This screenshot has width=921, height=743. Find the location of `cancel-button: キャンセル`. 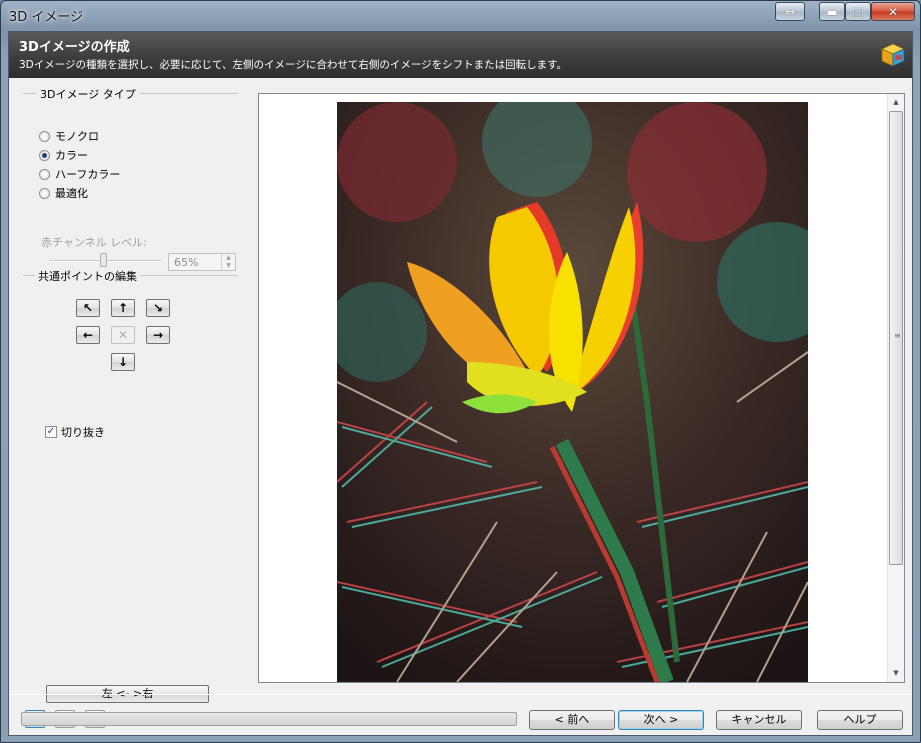

cancel-button: キャンセル is located at coordinates (759, 720).